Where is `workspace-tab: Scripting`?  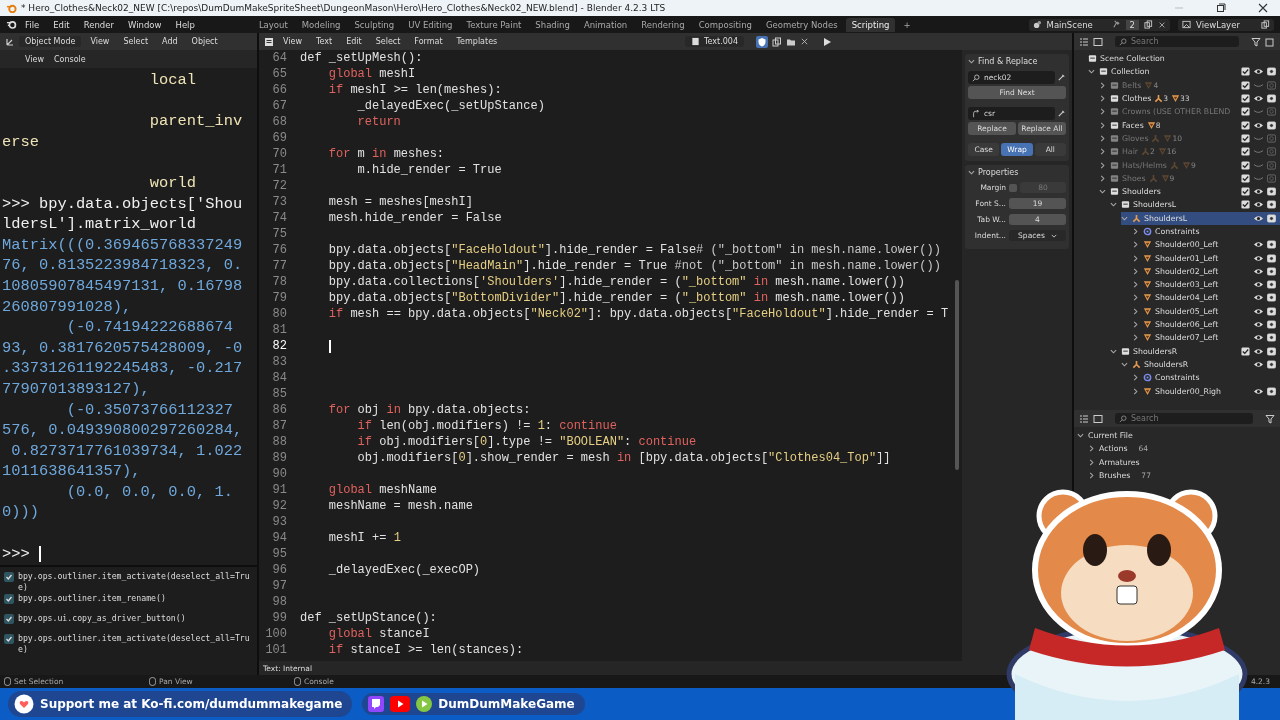 workspace-tab: Scripting is located at coordinates (870, 24).